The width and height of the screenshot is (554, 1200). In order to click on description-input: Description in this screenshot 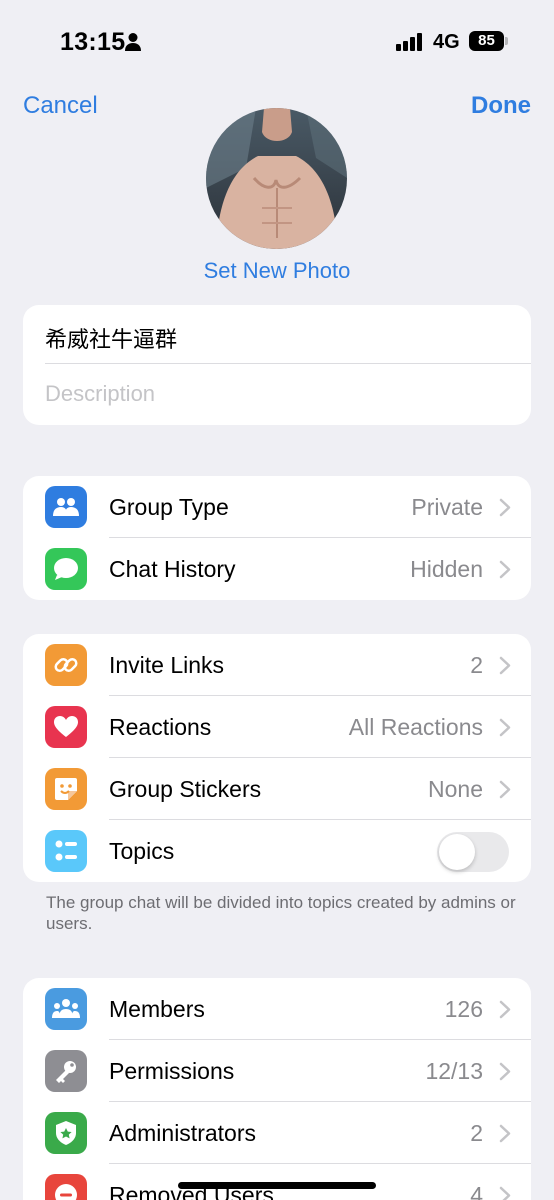, I will do `click(100, 394)`.